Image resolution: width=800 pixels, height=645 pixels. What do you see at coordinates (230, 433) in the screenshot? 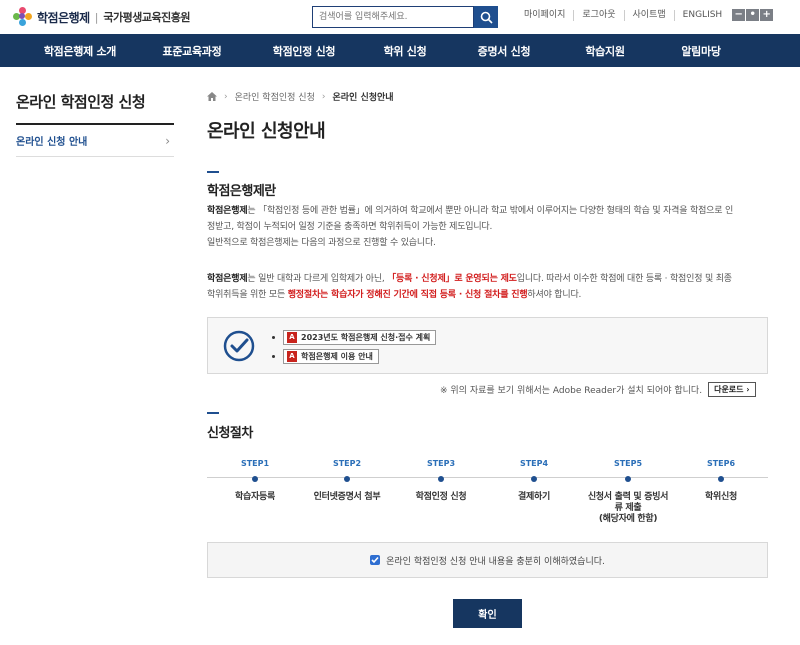
I see `section-title-procedure: 신청절차` at bounding box center [230, 433].